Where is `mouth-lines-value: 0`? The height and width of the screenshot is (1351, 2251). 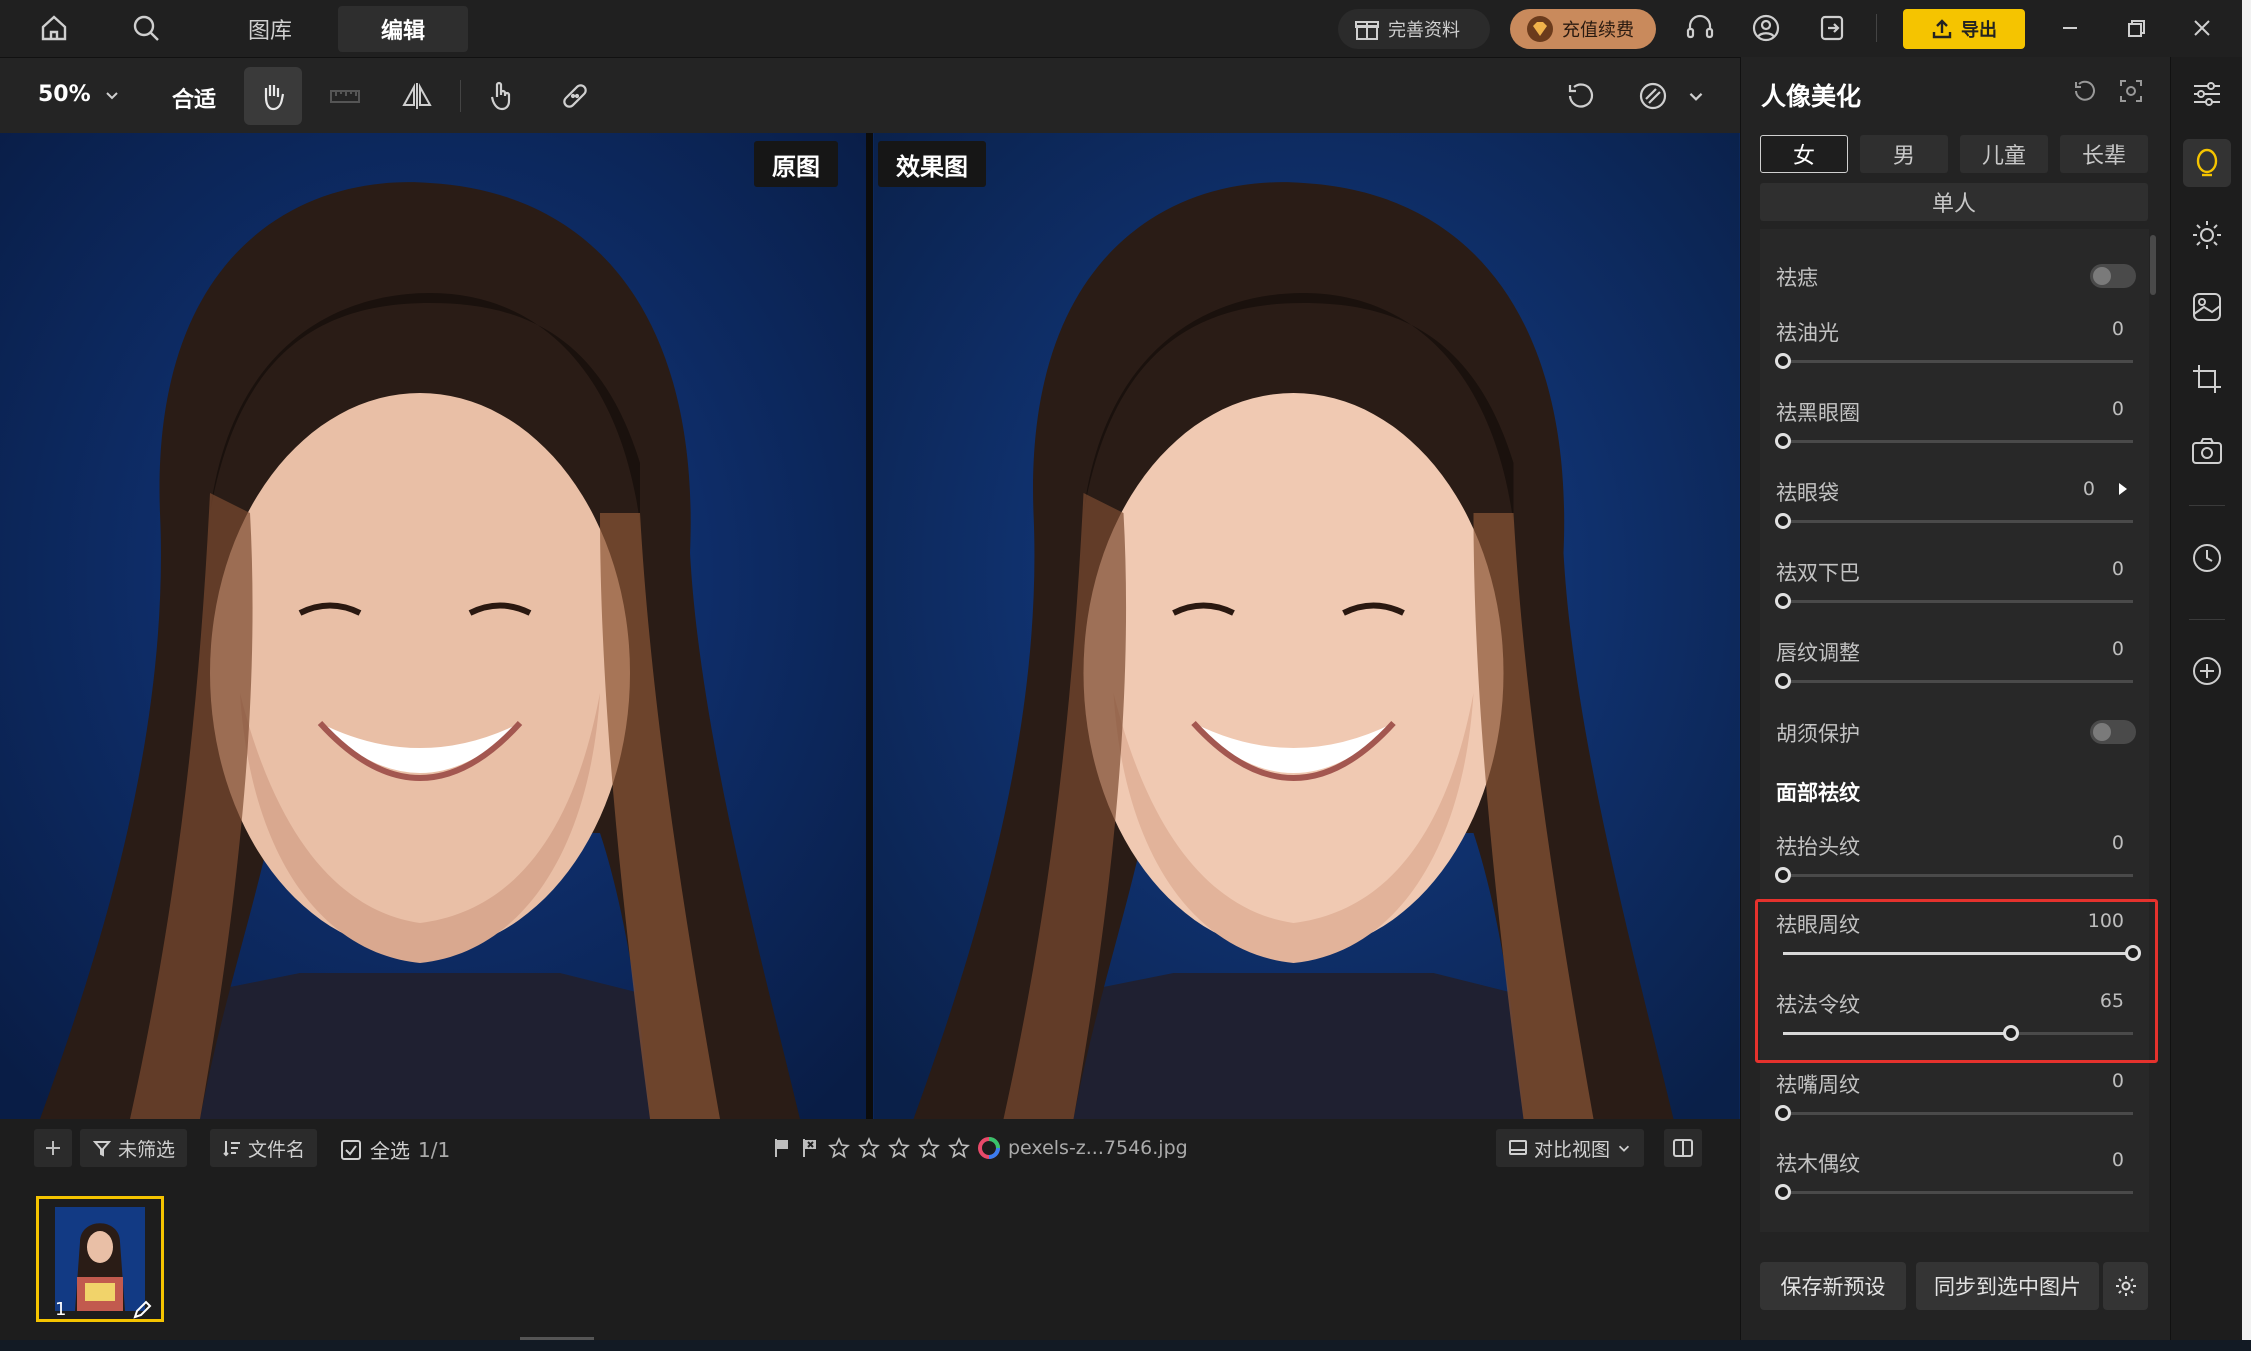 mouth-lines-value: 0 is located at coordinates (2117, 1081).